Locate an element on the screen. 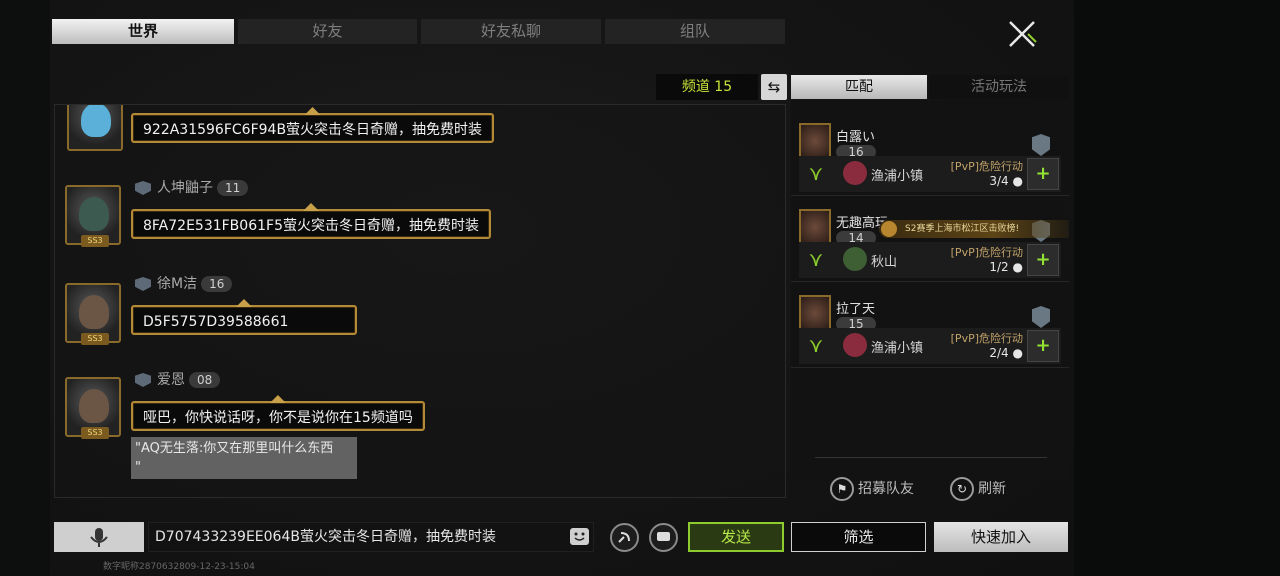  flag-icon: ⚑ is located at coordinates (842, 489).